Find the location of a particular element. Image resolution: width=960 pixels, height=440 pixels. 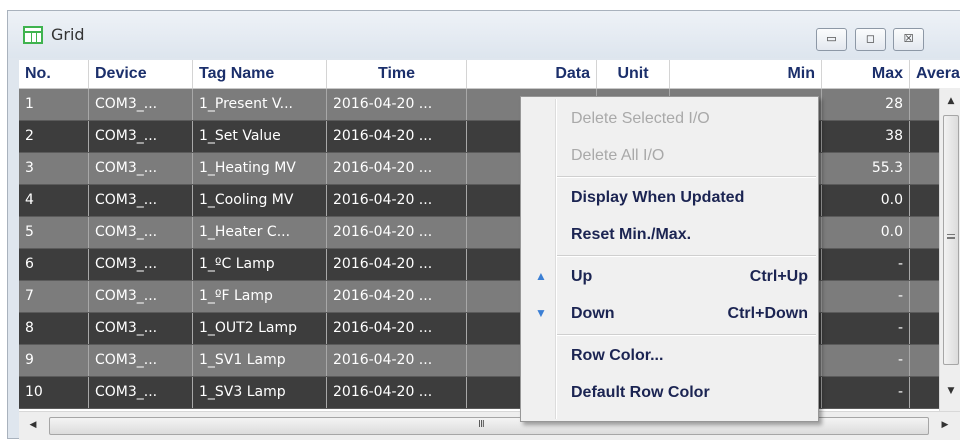

maximize-button: ◻ is located at coordinates (870, 39).